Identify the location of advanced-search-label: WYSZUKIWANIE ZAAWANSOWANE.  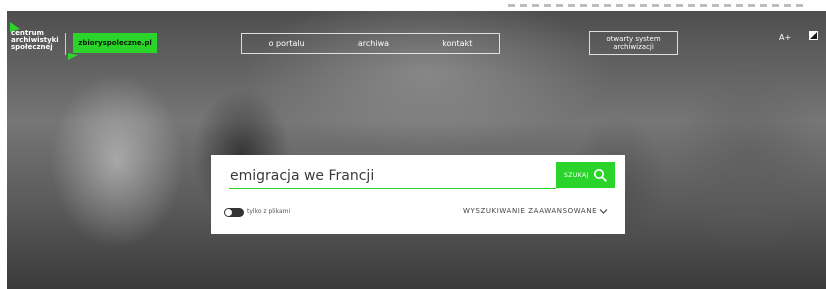
(530, 211).